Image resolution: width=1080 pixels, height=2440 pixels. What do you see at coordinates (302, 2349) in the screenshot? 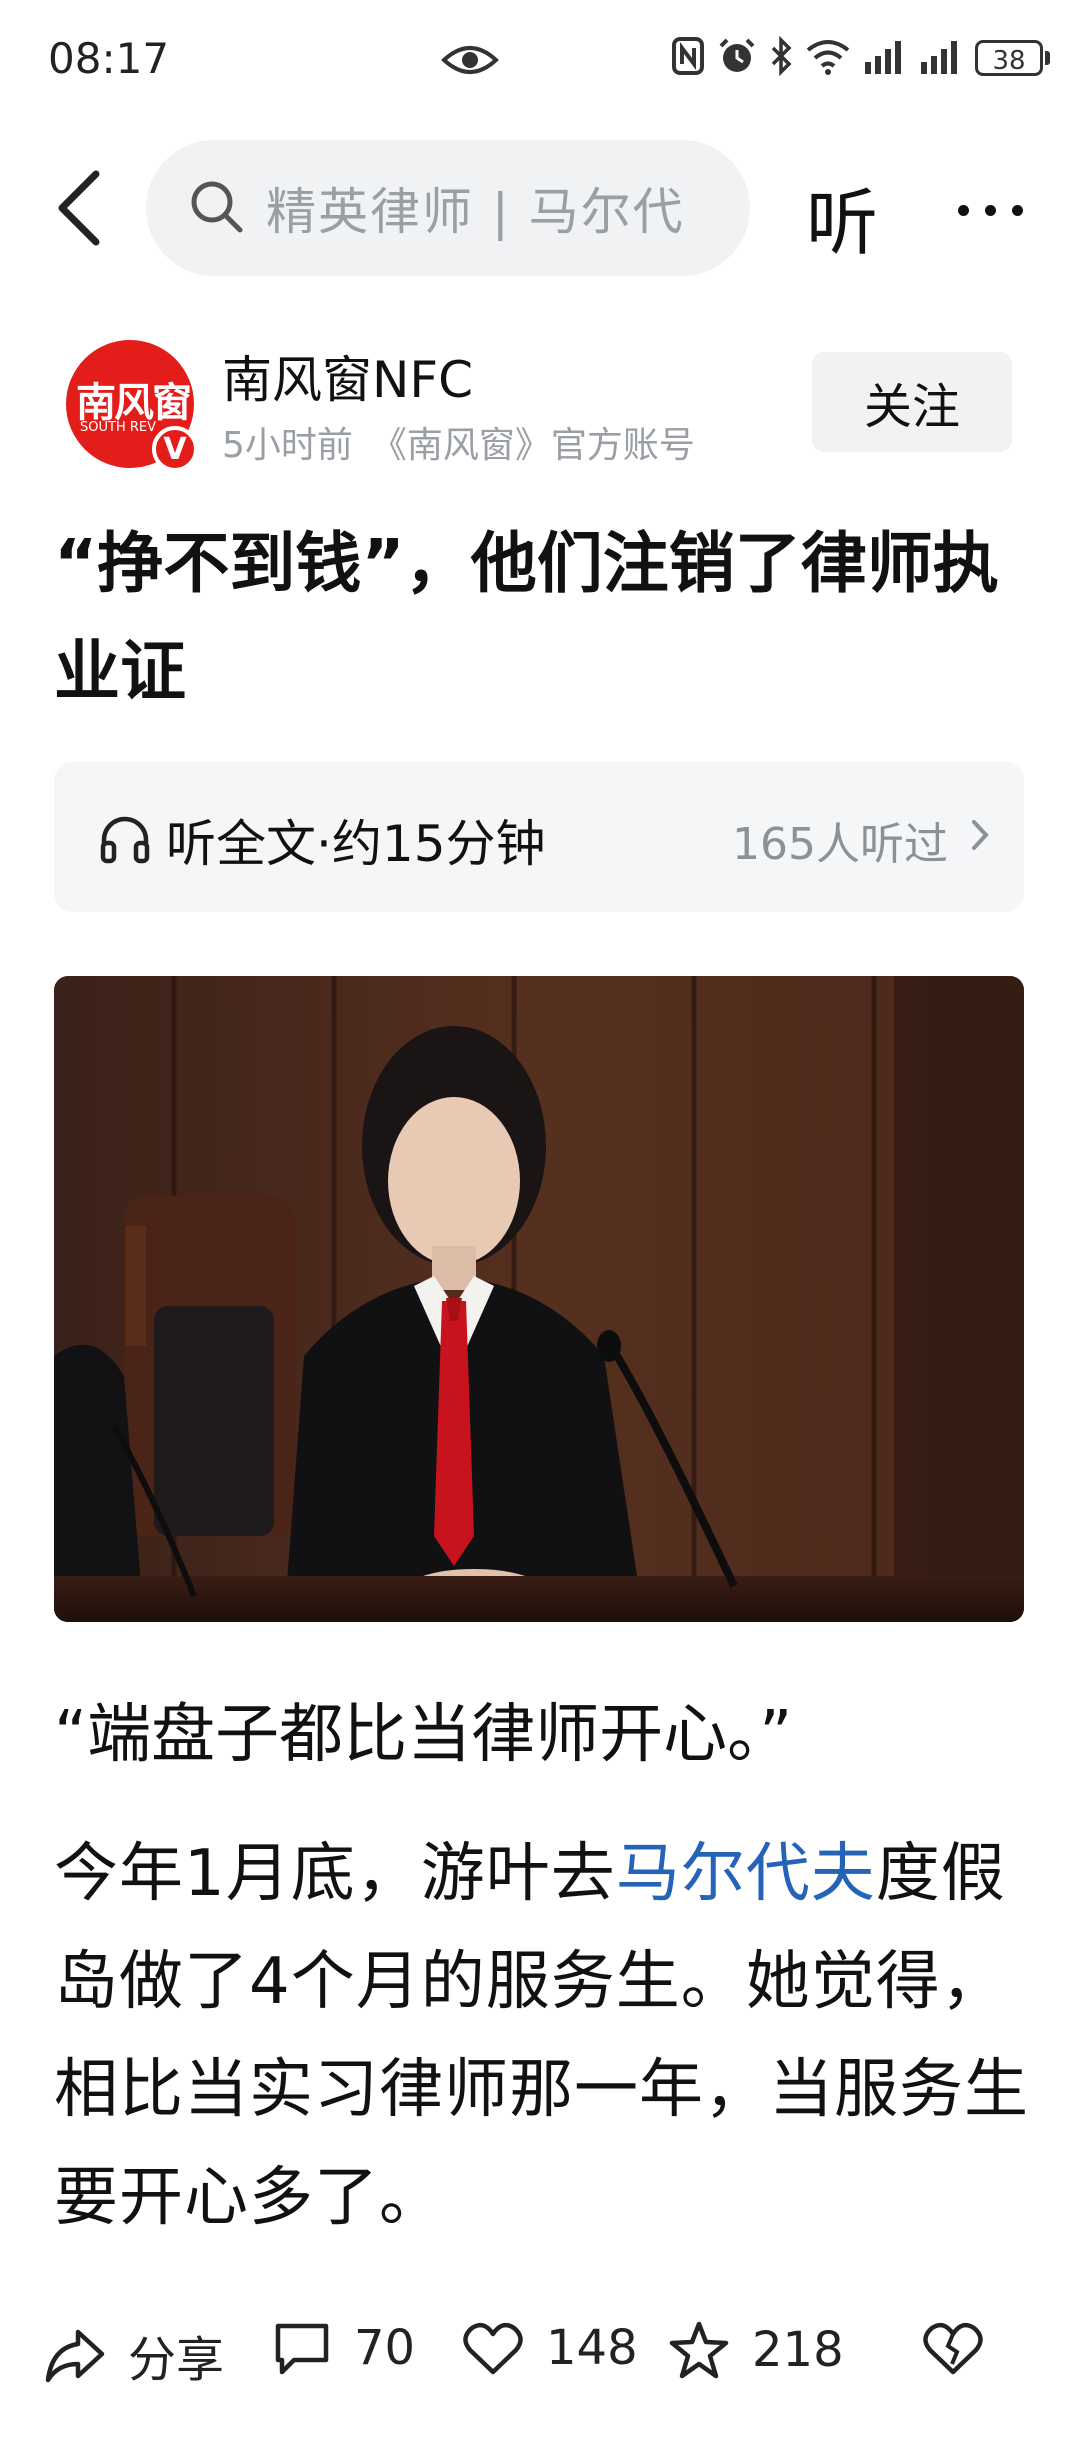
I see `comment-icon` at bounding box center [302, 2349].